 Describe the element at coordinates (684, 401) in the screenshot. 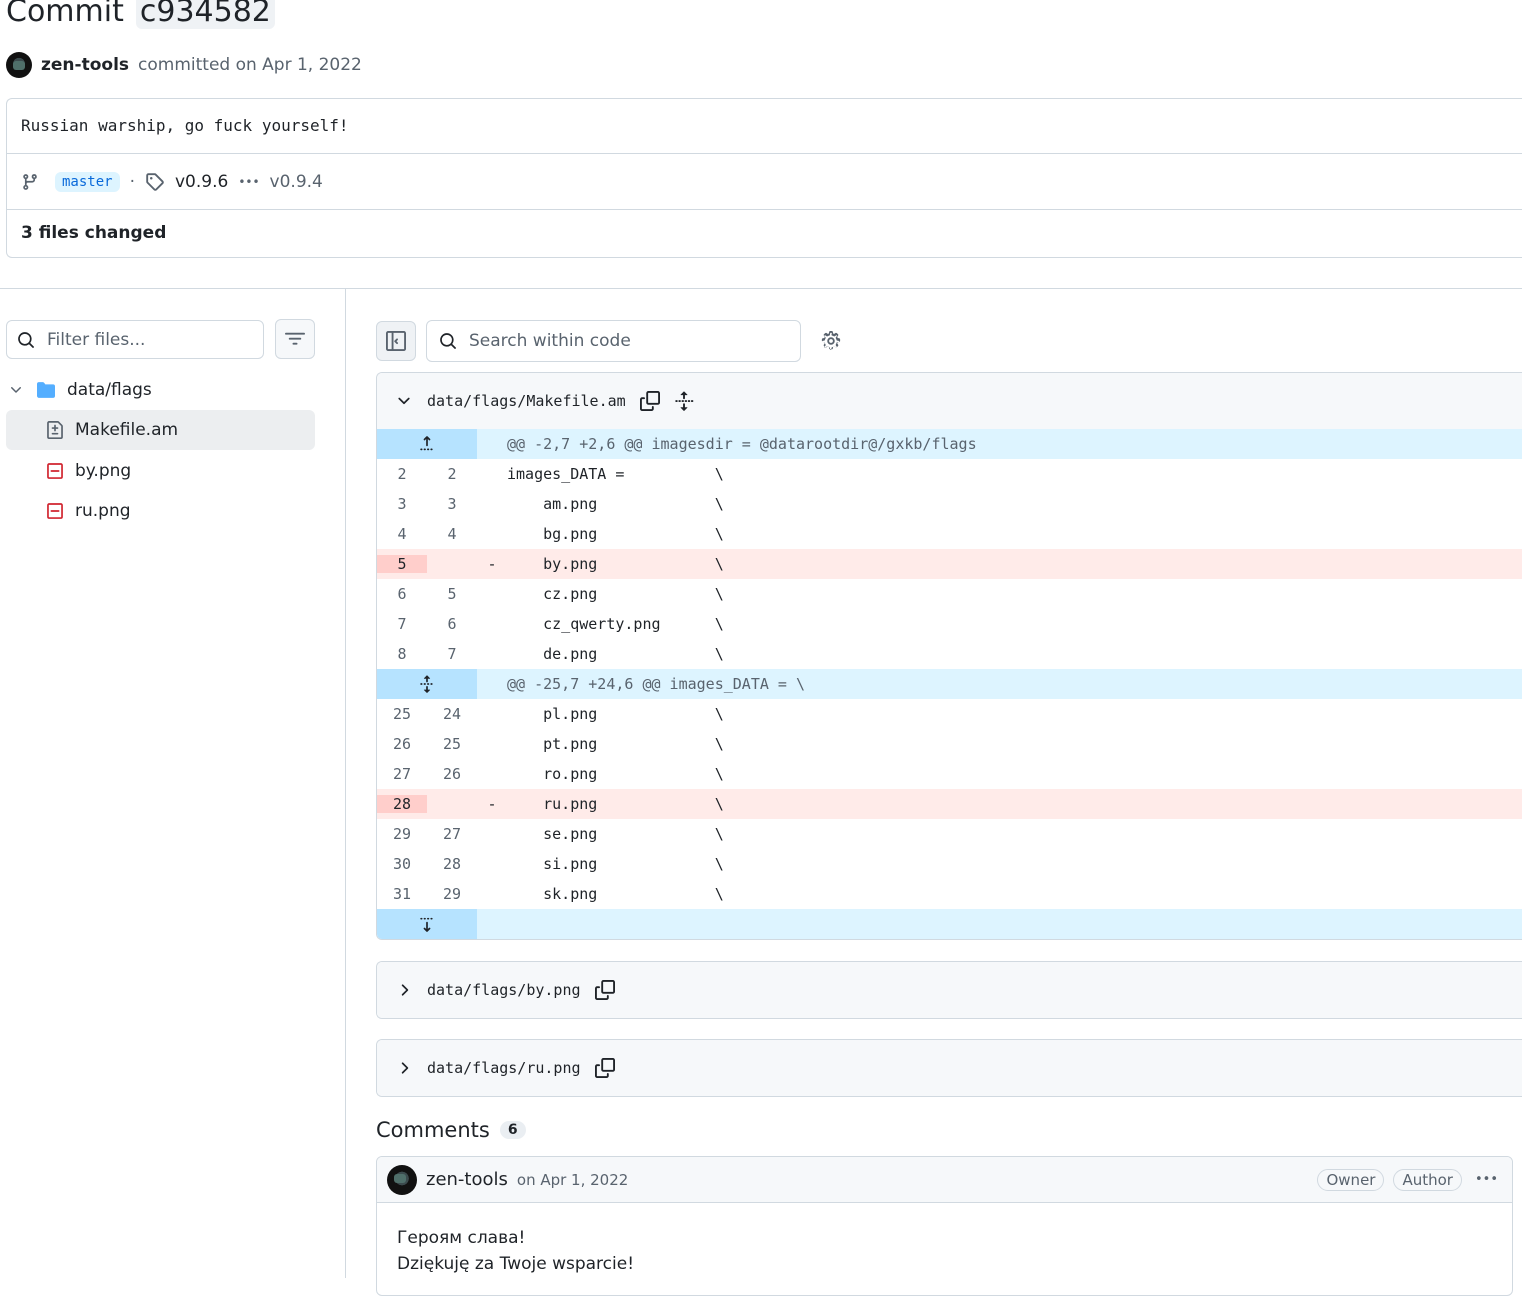

I see `expand-all-icon` at that location.